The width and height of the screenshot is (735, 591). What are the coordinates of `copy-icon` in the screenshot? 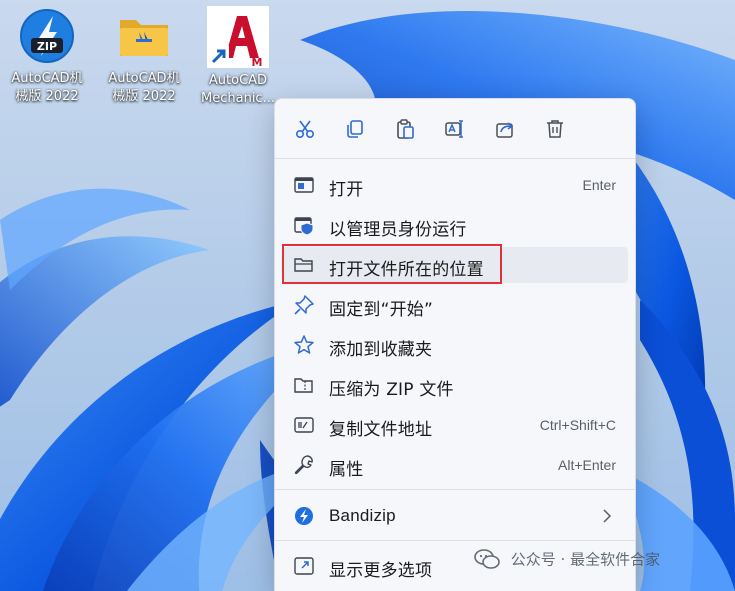 It's located at (355, 129).